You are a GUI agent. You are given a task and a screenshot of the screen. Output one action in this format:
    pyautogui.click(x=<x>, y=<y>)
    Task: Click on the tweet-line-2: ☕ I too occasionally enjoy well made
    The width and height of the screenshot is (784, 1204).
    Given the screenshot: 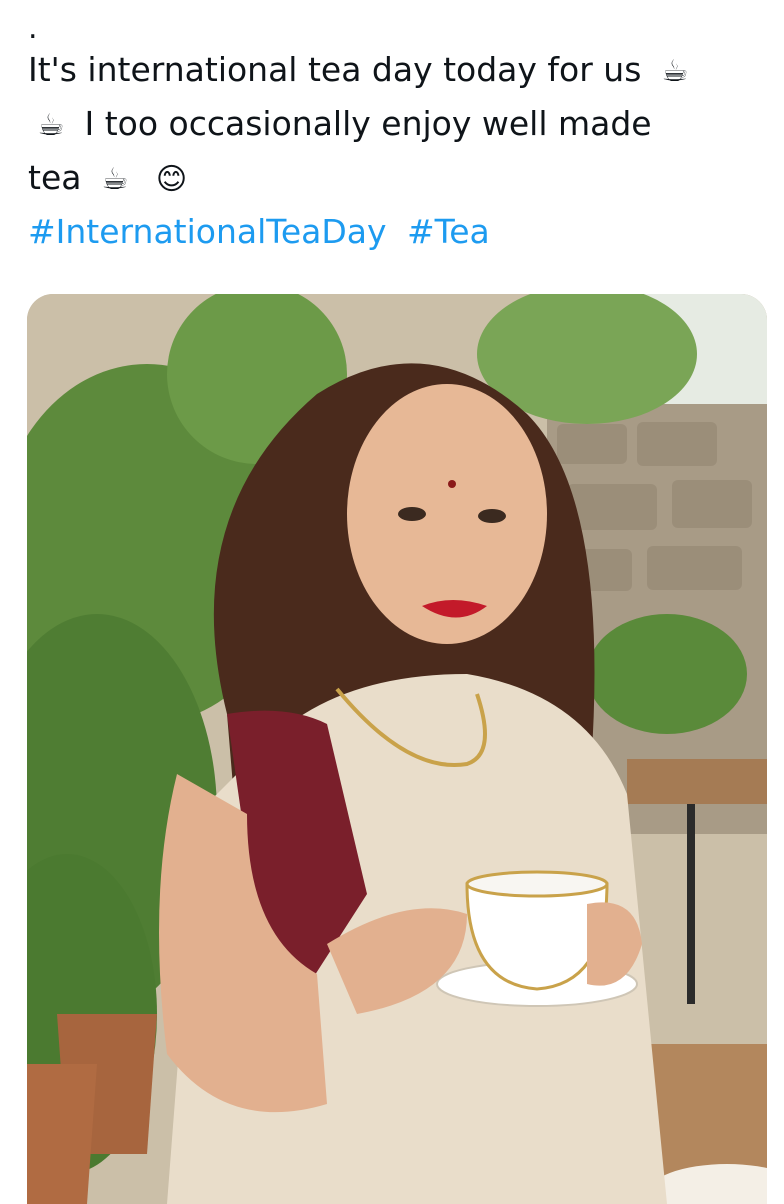 What is the action you would take?
    pyautogui.click(x=398, y=125)
    